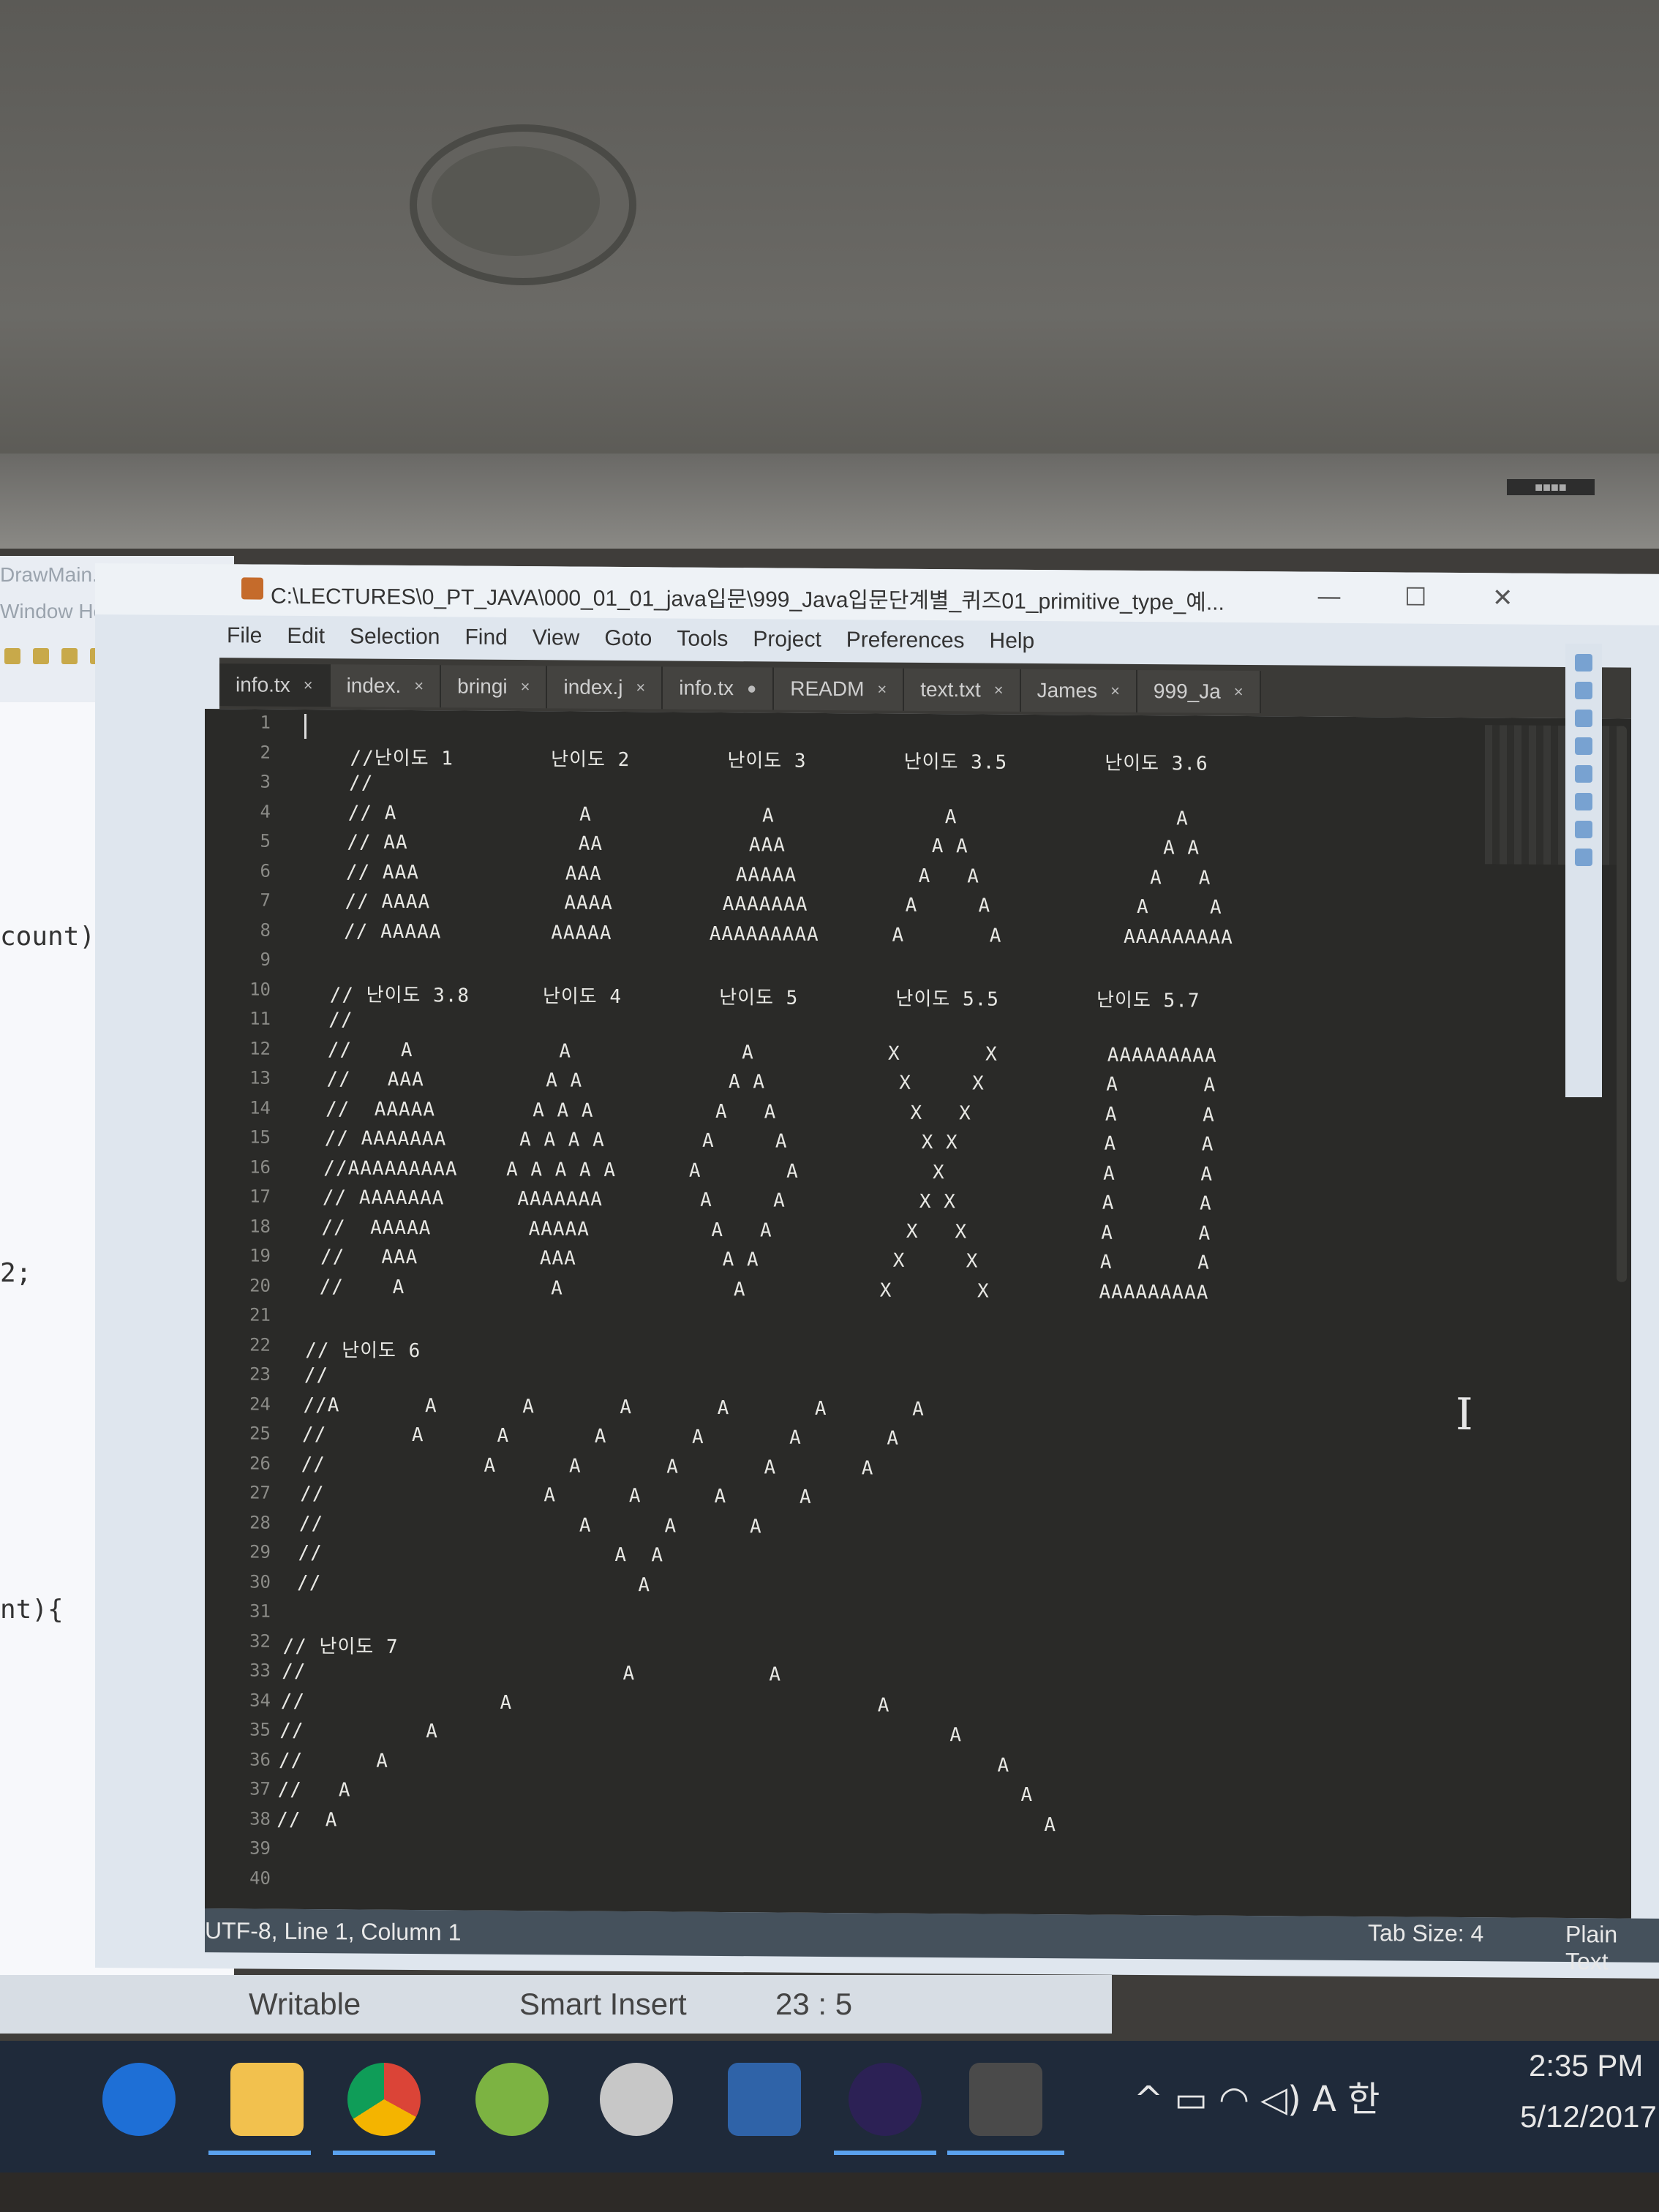 The width and height of the screenshot is (1659, 2212). What do you see at coordinates (260, 1344) in the screenshot?
I see `line-number: 22` at bounding box center [260, 1344].